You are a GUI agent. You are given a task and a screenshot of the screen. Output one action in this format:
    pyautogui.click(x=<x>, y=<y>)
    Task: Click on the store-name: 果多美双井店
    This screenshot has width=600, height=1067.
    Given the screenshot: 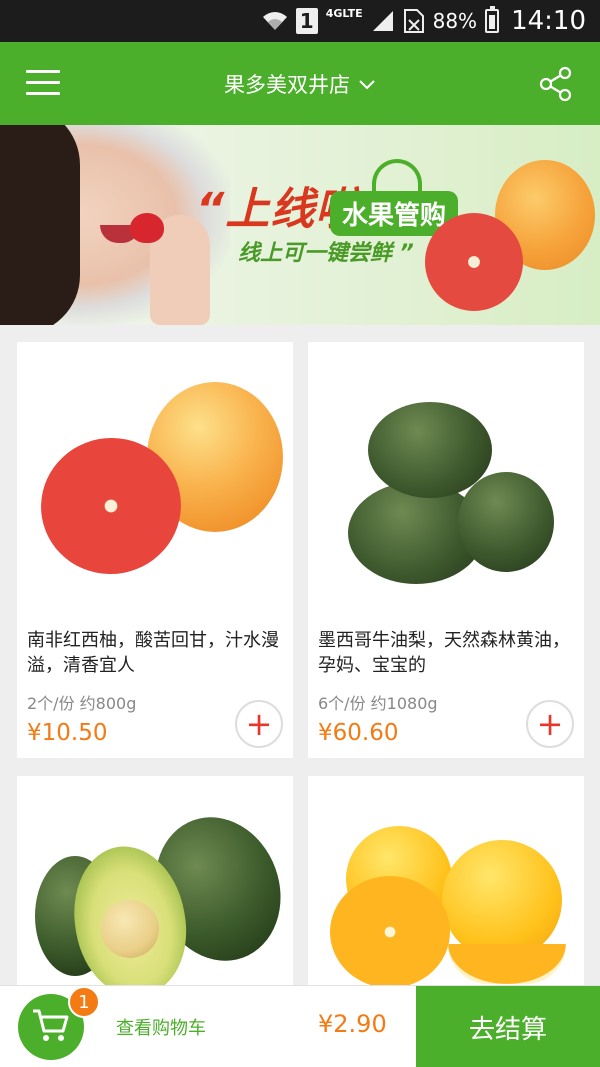 What is the action you would take?
    pyautogui.click(x=287, y=84)
    